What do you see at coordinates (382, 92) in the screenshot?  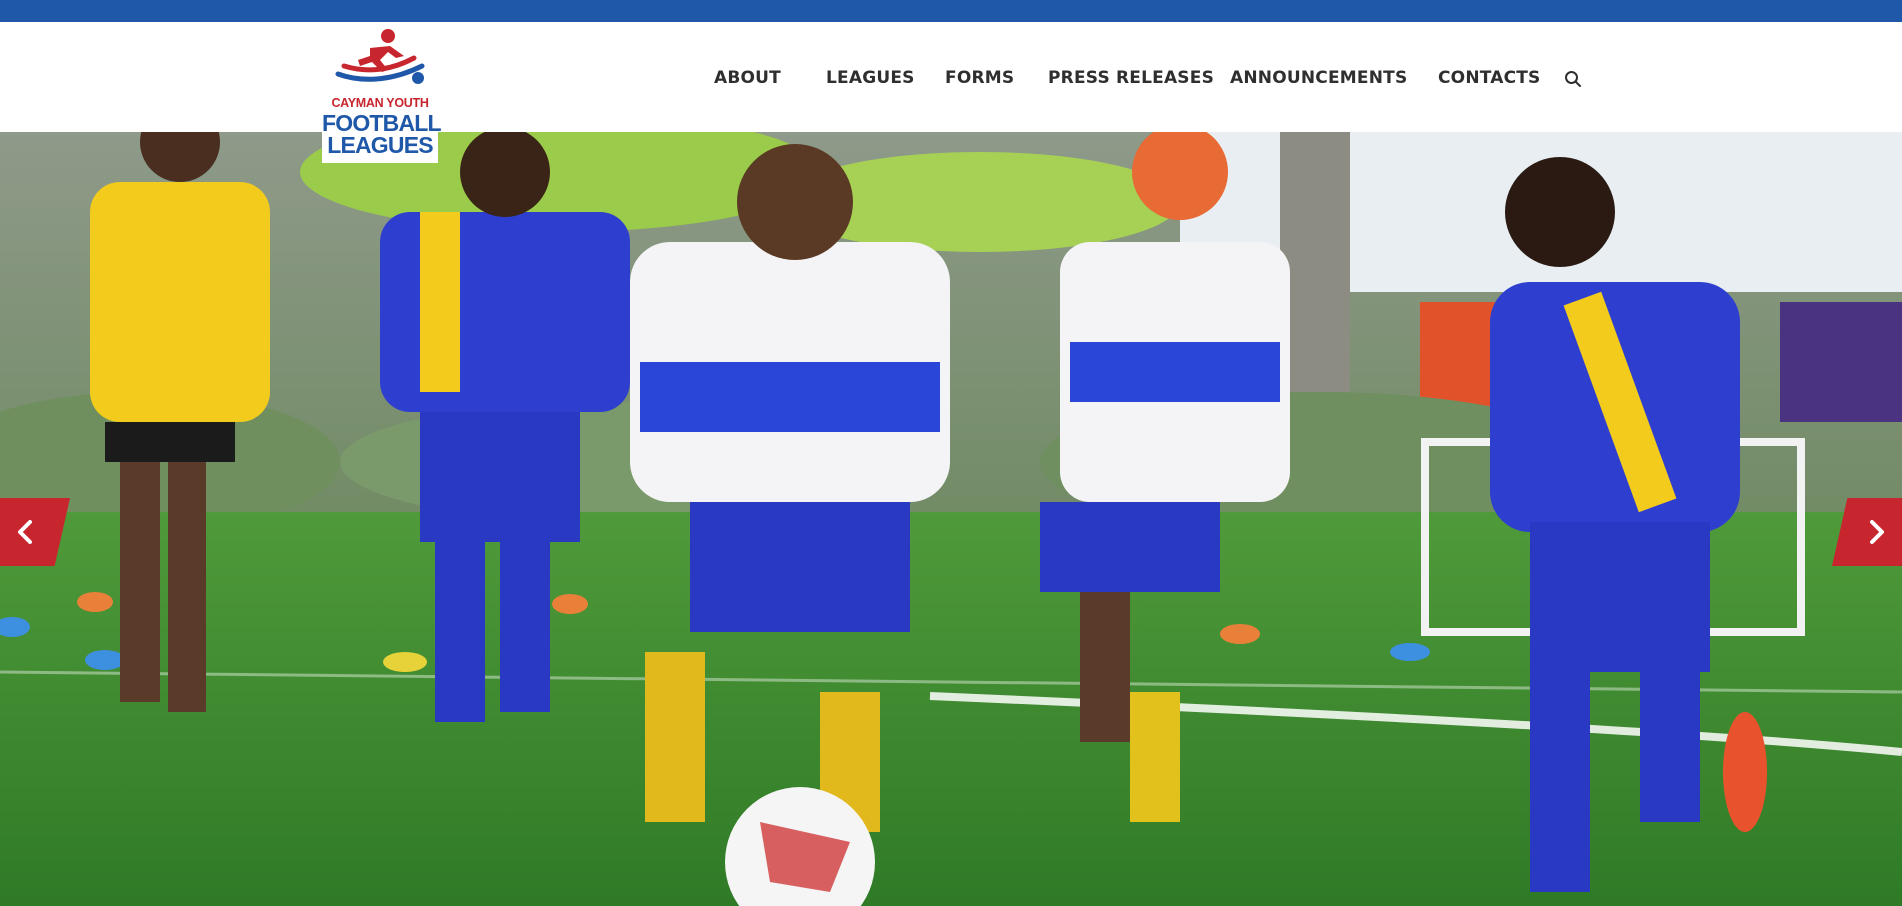 I see `site-logo: CAYMAN YOUTH FOOTBALL LEAGUES` at bounding box center [382, 92].